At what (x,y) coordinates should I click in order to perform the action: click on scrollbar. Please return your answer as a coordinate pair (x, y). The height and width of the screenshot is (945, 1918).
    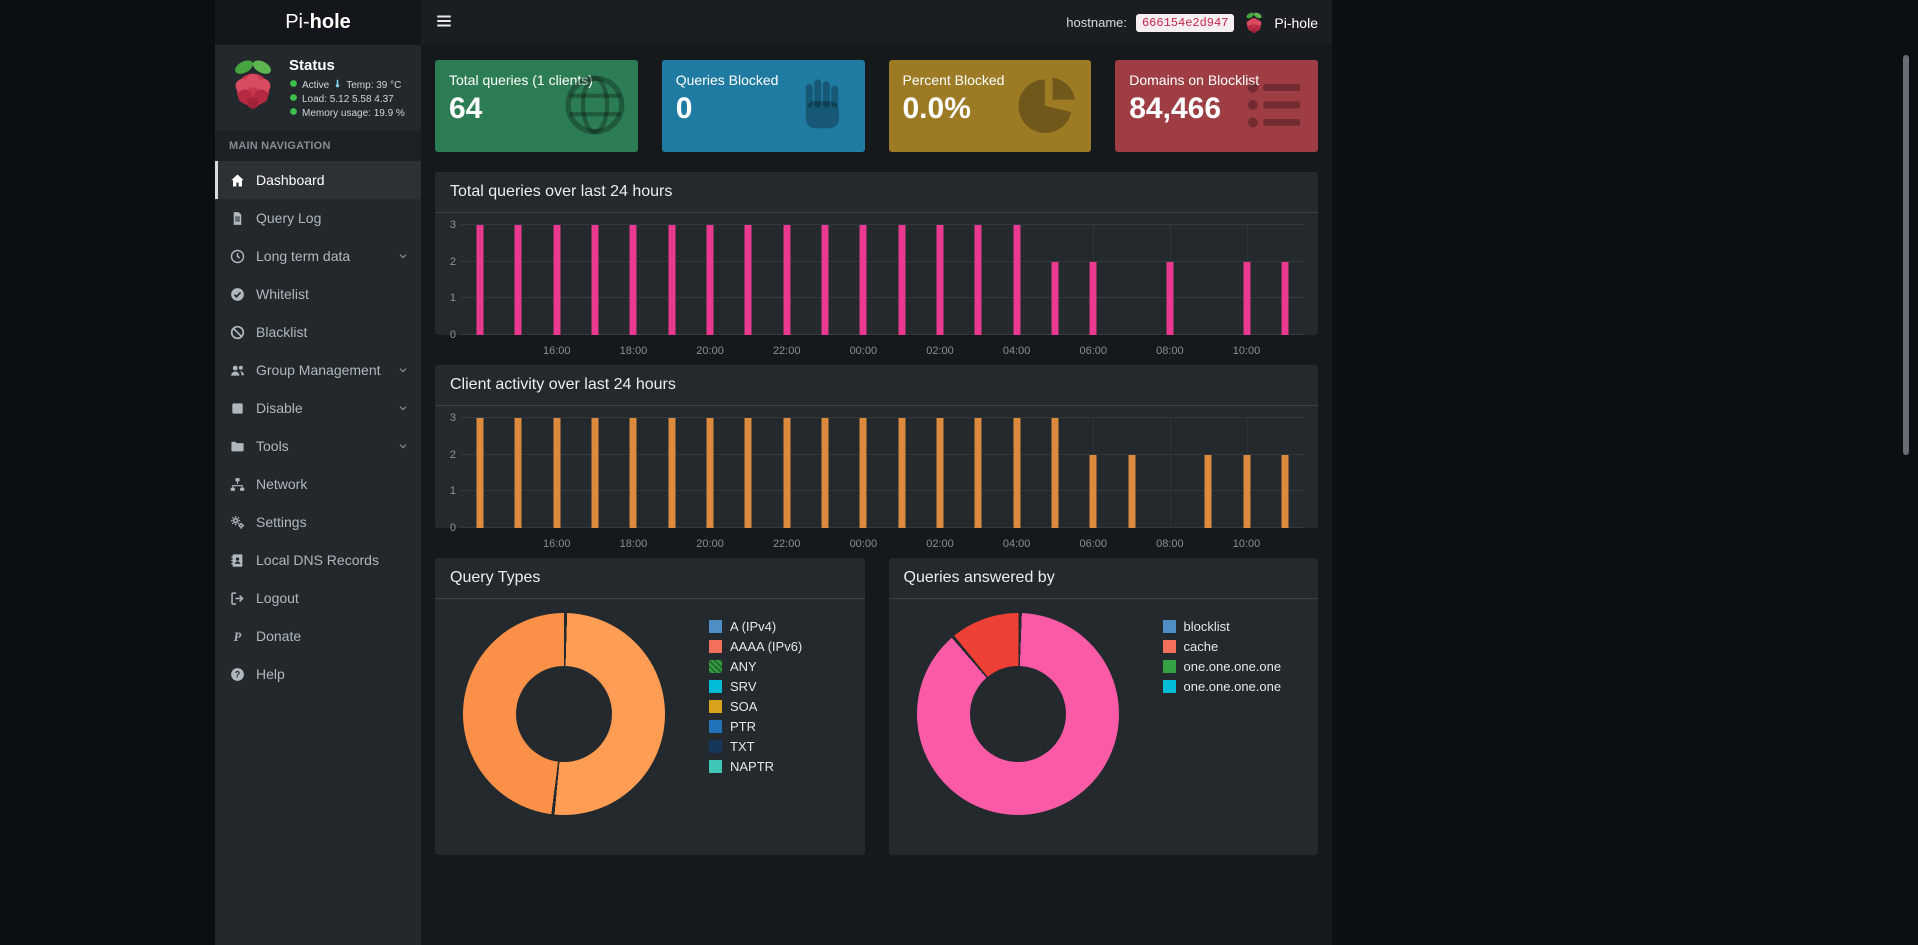
    Looking at the image, I should click on (1906, 255).